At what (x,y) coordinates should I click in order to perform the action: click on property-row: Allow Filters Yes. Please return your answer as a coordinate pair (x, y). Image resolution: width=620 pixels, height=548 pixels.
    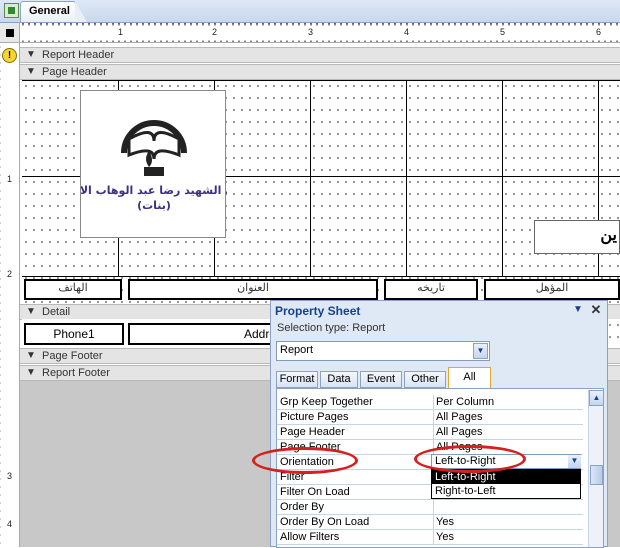
    Looking at the image, I should click on (430, 537).